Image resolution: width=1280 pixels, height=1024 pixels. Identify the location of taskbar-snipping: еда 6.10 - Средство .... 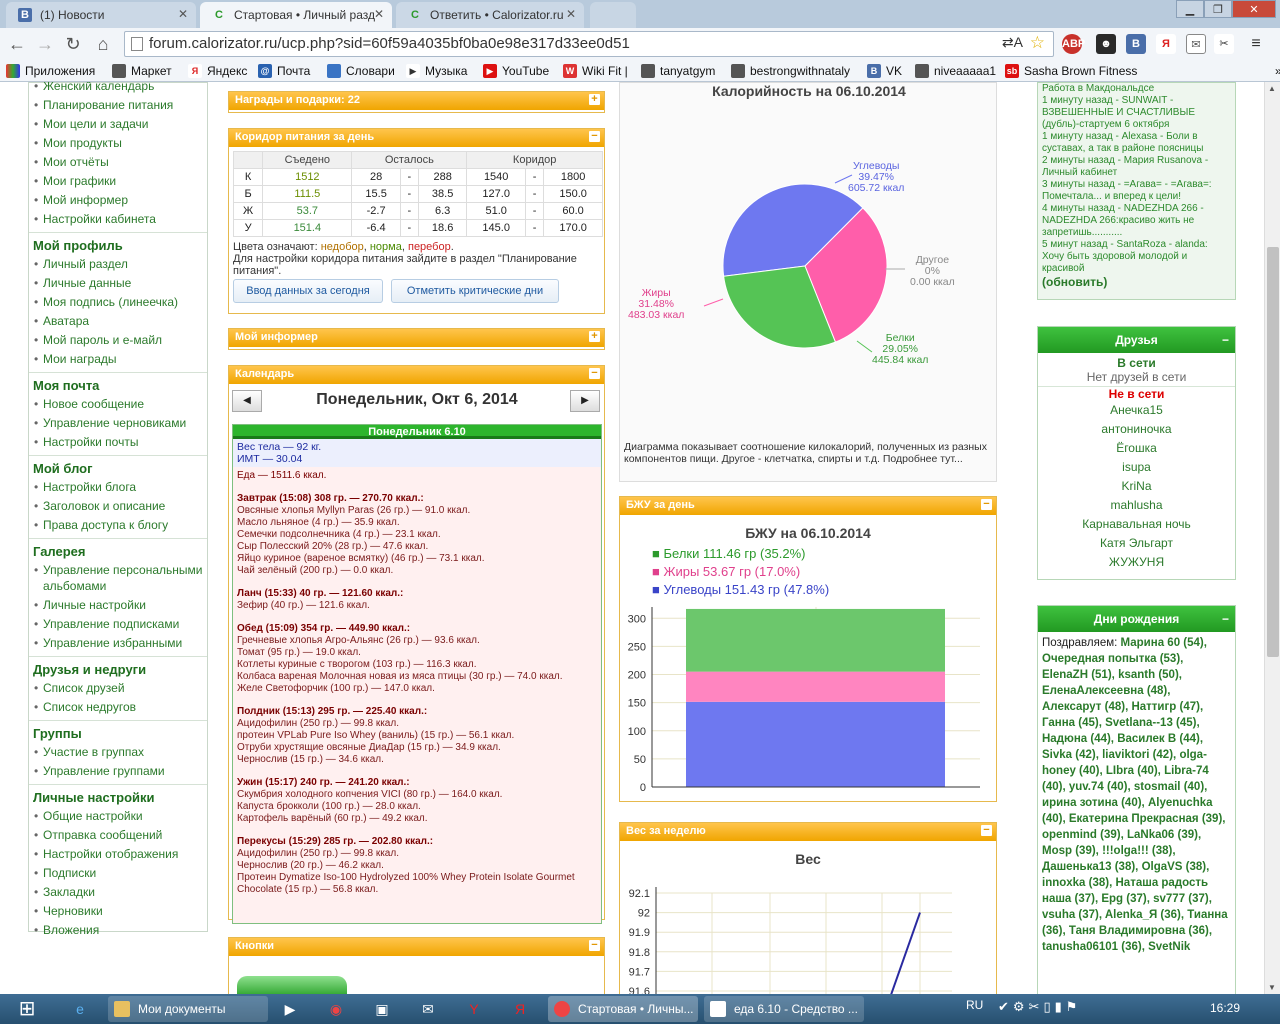
(784, 1009).